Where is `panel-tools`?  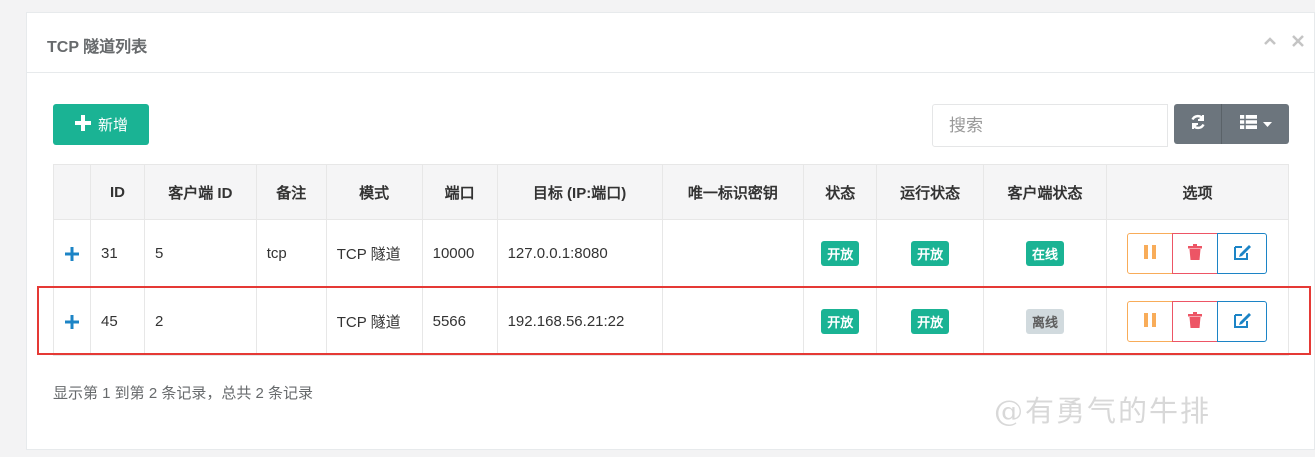
panel-tools is located at coordinates (1284, 41).